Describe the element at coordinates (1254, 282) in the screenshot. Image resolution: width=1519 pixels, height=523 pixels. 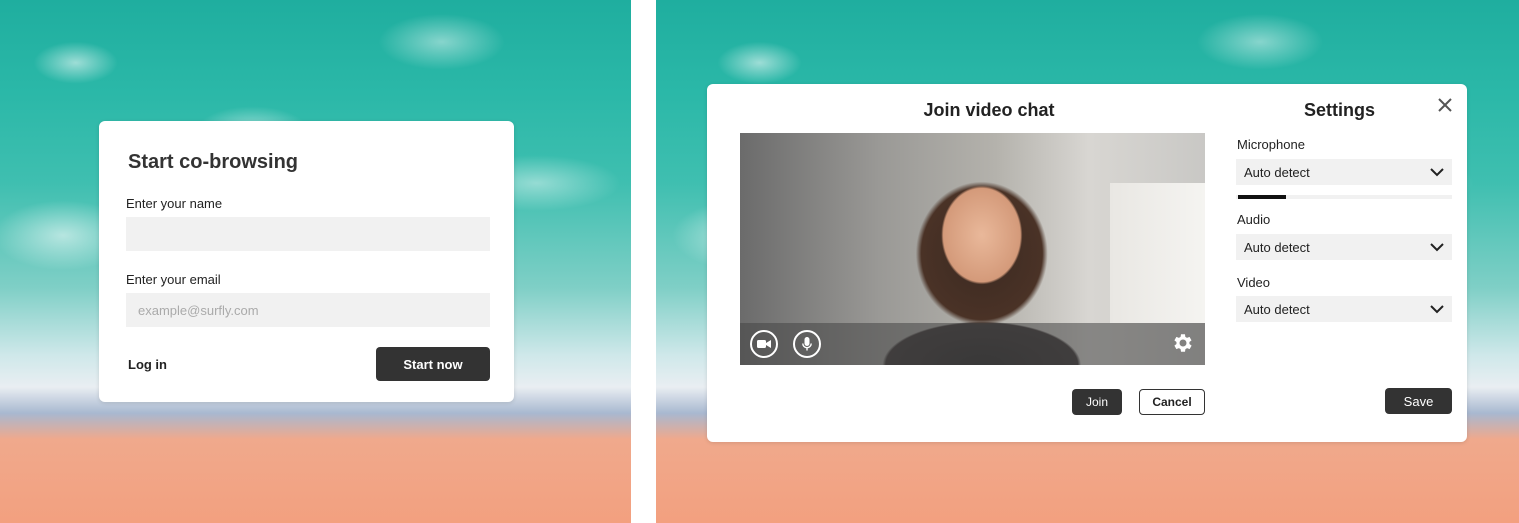
I see `video-label: Video` at that location.